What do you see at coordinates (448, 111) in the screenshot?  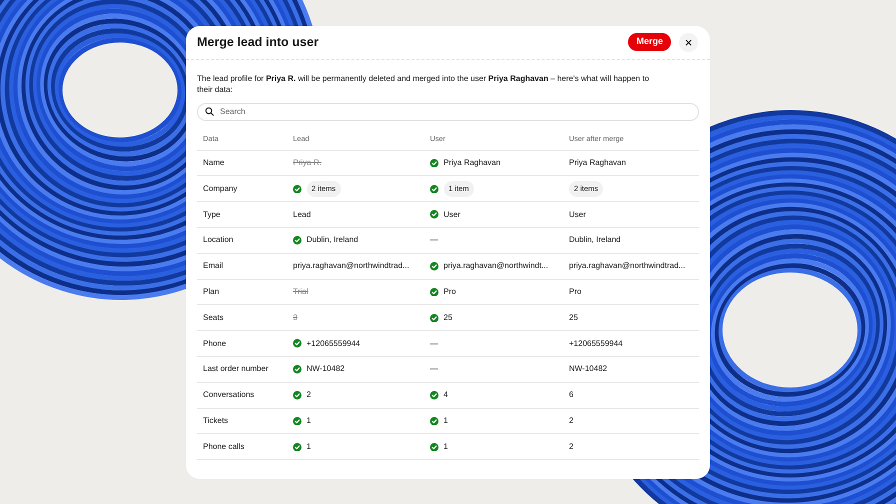 I see `search-field: Search` at bounding box center [448, 111].